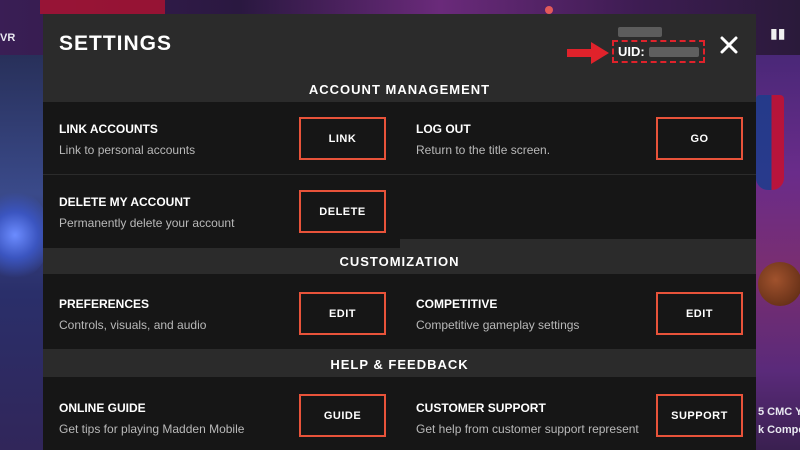  What do you see at coordinates (102, 7) in the screenshot?
I see `background-top-tab` at bounding box center [102, 7].